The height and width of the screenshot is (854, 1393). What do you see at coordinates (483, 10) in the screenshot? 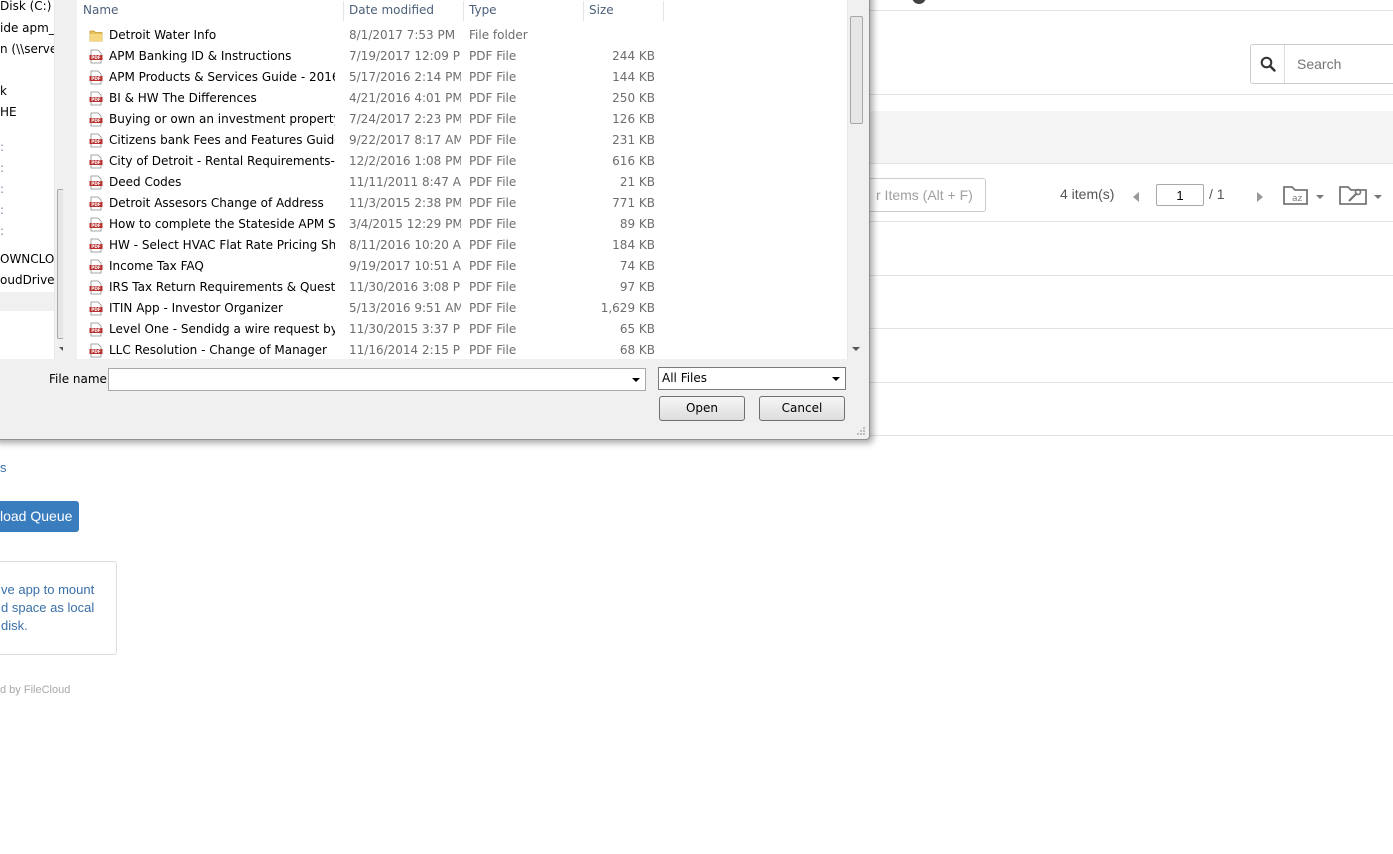
I see `column-type-label: Type` at bounding box center [483, 10].